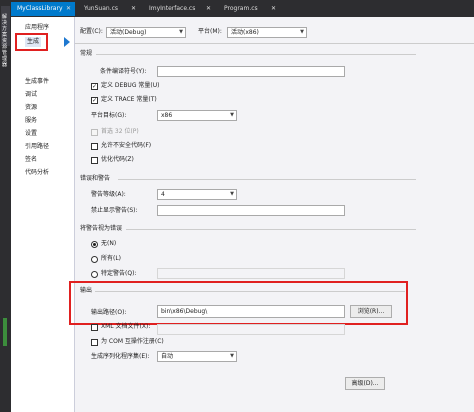 Image resolution: width=474 pixels, height=412 pixels. Describe the element at coordinates (119, 273) in the screenshot. I see `warnings-specific-label: 特定警告(Q):` at that location.